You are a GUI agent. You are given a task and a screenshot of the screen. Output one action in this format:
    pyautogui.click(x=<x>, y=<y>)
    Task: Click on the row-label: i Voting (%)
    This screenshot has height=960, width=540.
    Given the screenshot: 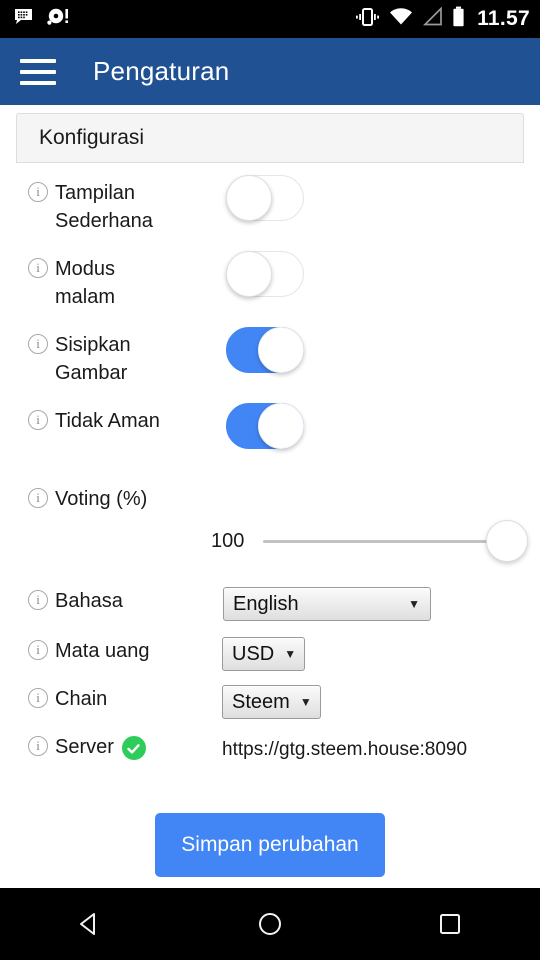 What is the action you would take?
    pyautogui.click(x=87, y=497)
    